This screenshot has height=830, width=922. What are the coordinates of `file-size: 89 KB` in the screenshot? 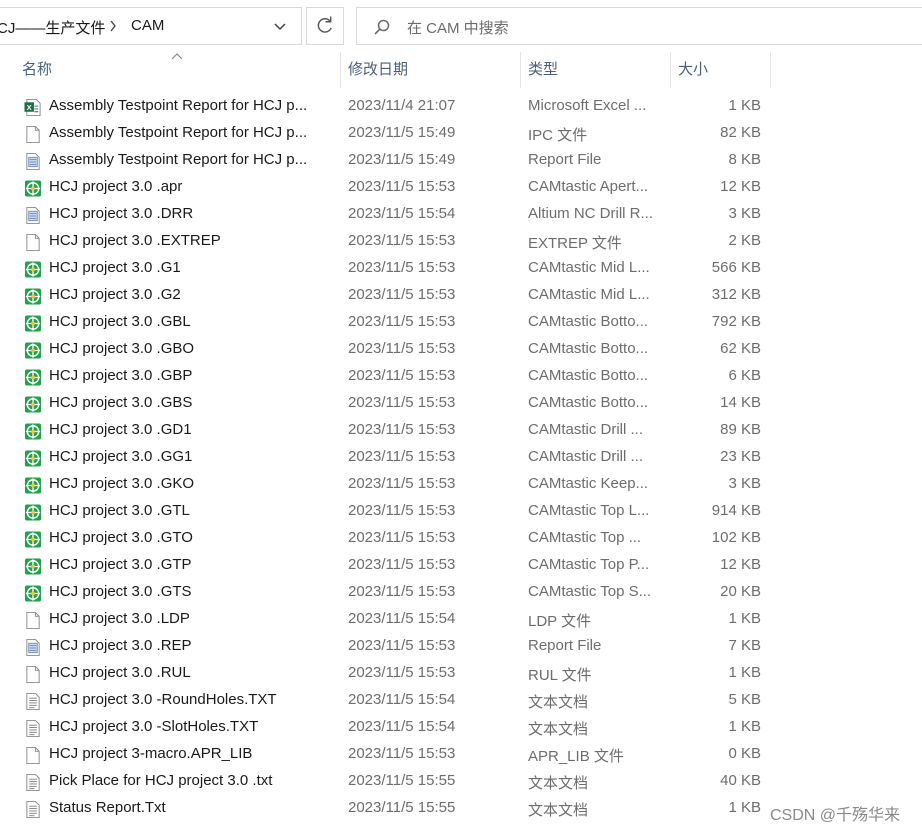 It's located at (740, 429).